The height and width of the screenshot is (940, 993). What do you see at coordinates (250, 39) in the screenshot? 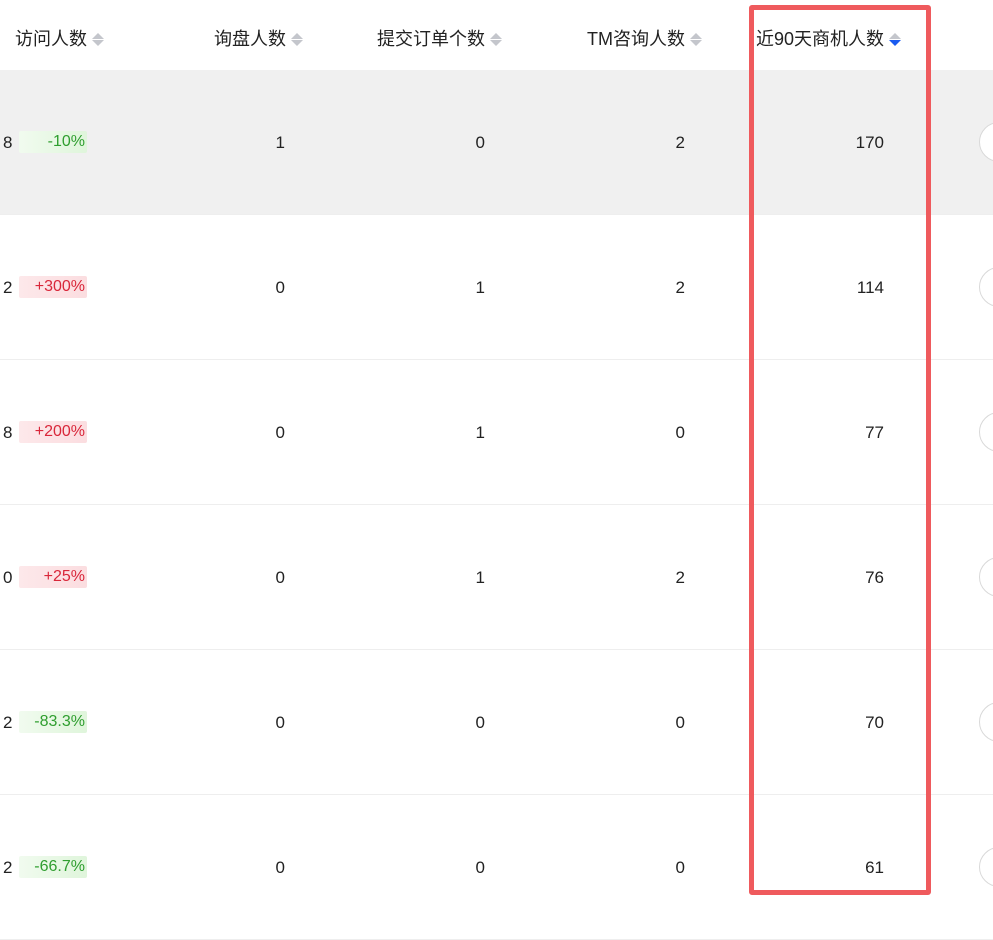
I see `header-inquiries-label: 询盘人数` at bounding box center [250, 39].